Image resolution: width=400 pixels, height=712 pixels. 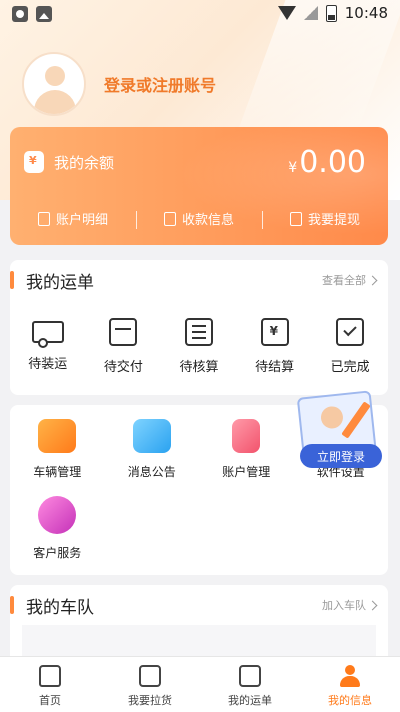 I want to click on vehicle-management-button: 车辆管理, so click(x=57, y=449).